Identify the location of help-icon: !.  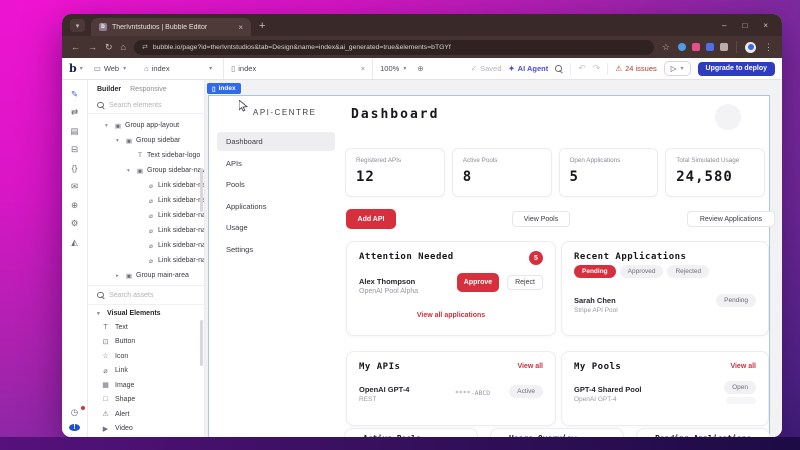
(74, 427).